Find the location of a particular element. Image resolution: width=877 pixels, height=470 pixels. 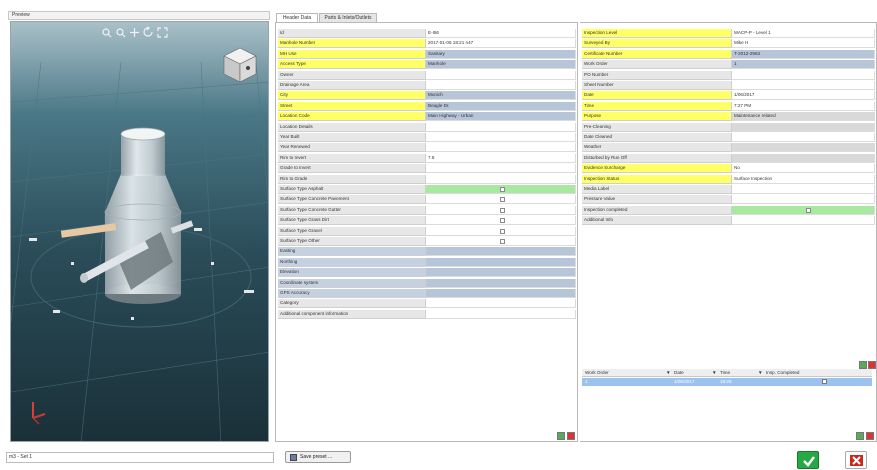

field-label-mh-use: MH Use is located at coordinates (352, 54).